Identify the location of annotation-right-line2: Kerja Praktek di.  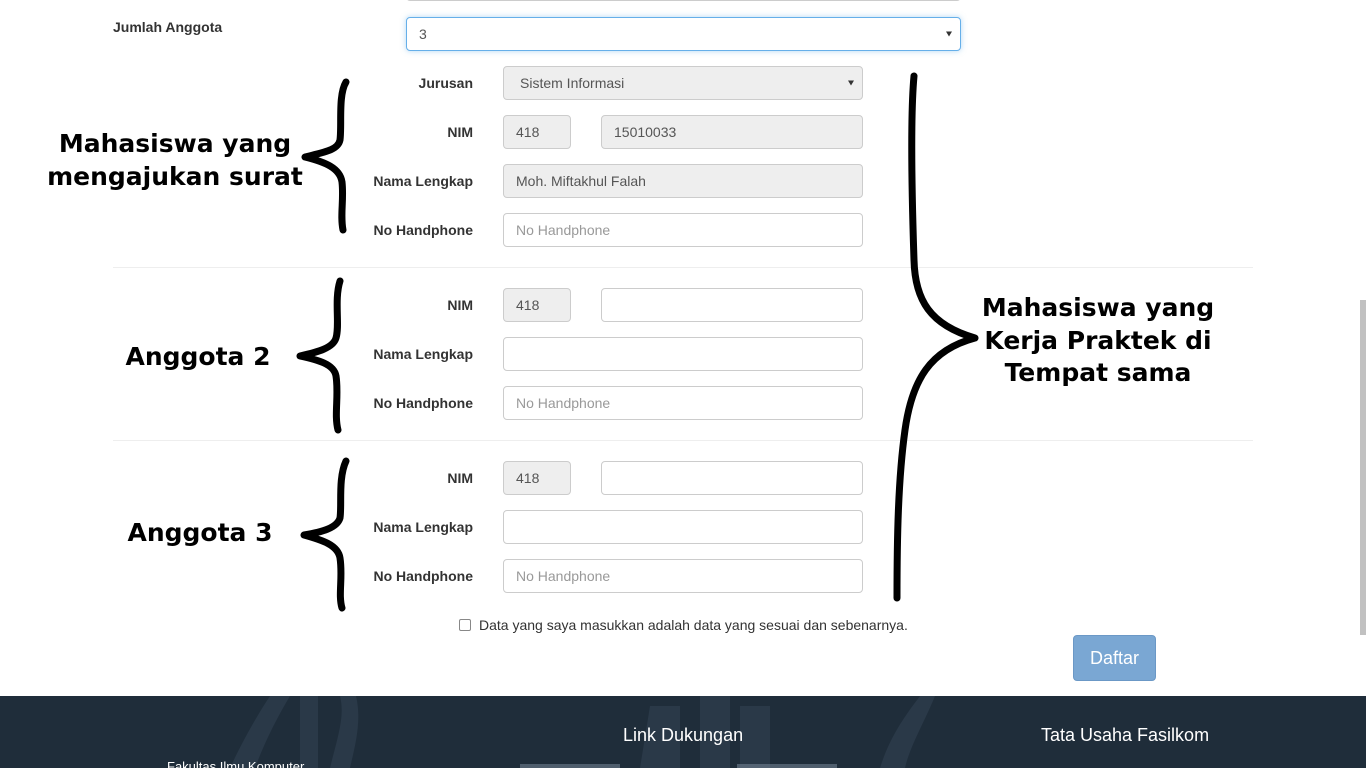
(1098, 340).